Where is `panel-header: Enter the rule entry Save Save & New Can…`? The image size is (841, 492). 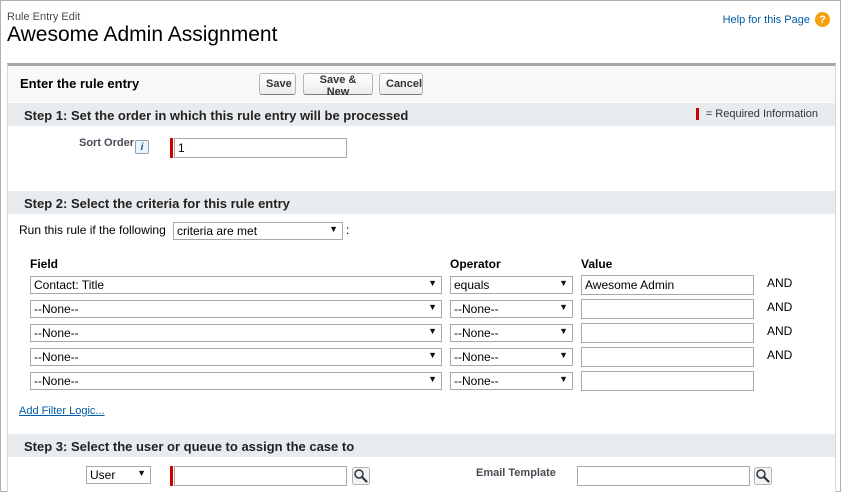
panel-header: Enter the rule entry Save Save & New Can… is located at coordinates (421, 84).